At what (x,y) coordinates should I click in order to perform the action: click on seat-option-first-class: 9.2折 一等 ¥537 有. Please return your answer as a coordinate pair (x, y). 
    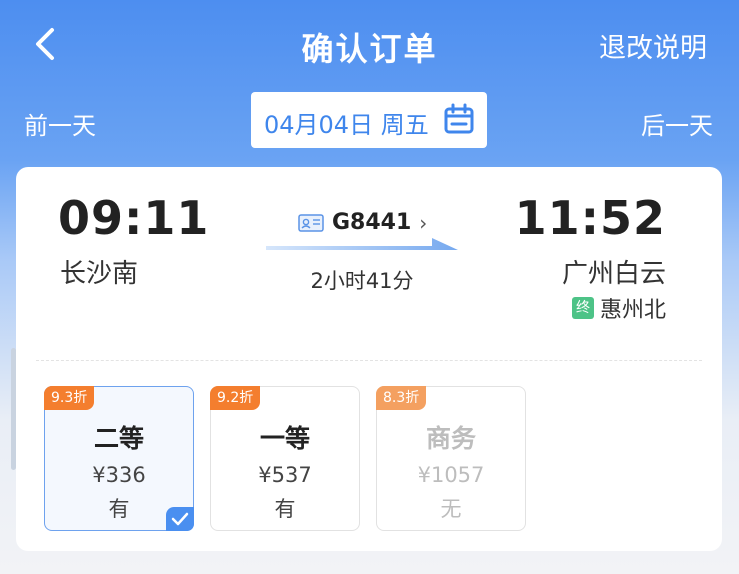
    Looking at the image, I should click on (285, 458).